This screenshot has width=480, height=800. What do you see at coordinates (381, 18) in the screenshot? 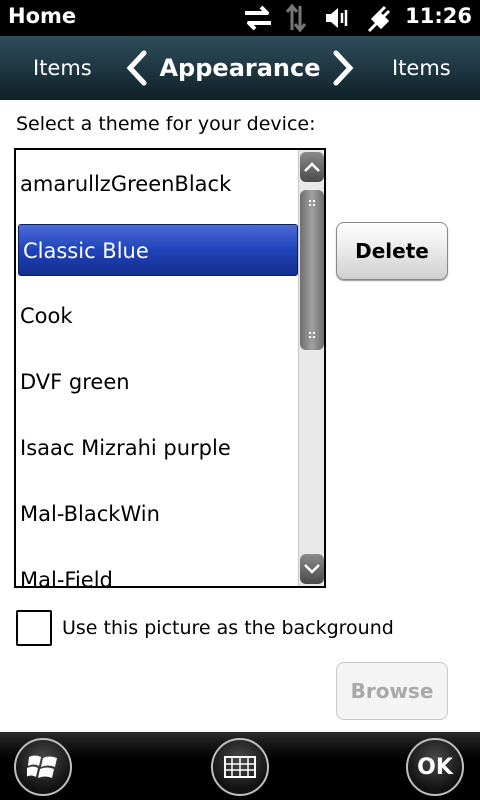
I see `charging-plug-icon` at bounding box center [381, 18].